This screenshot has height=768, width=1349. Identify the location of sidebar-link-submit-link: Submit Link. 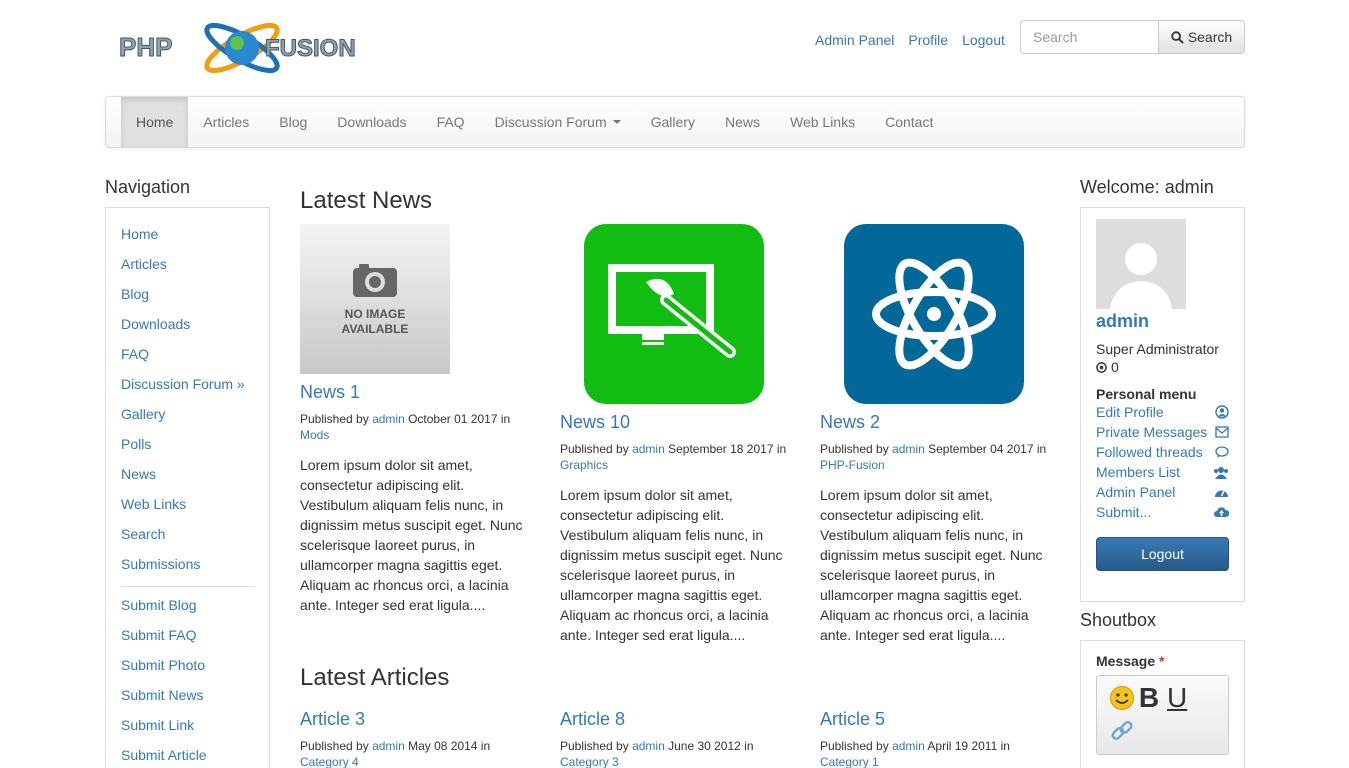
(187, 729).